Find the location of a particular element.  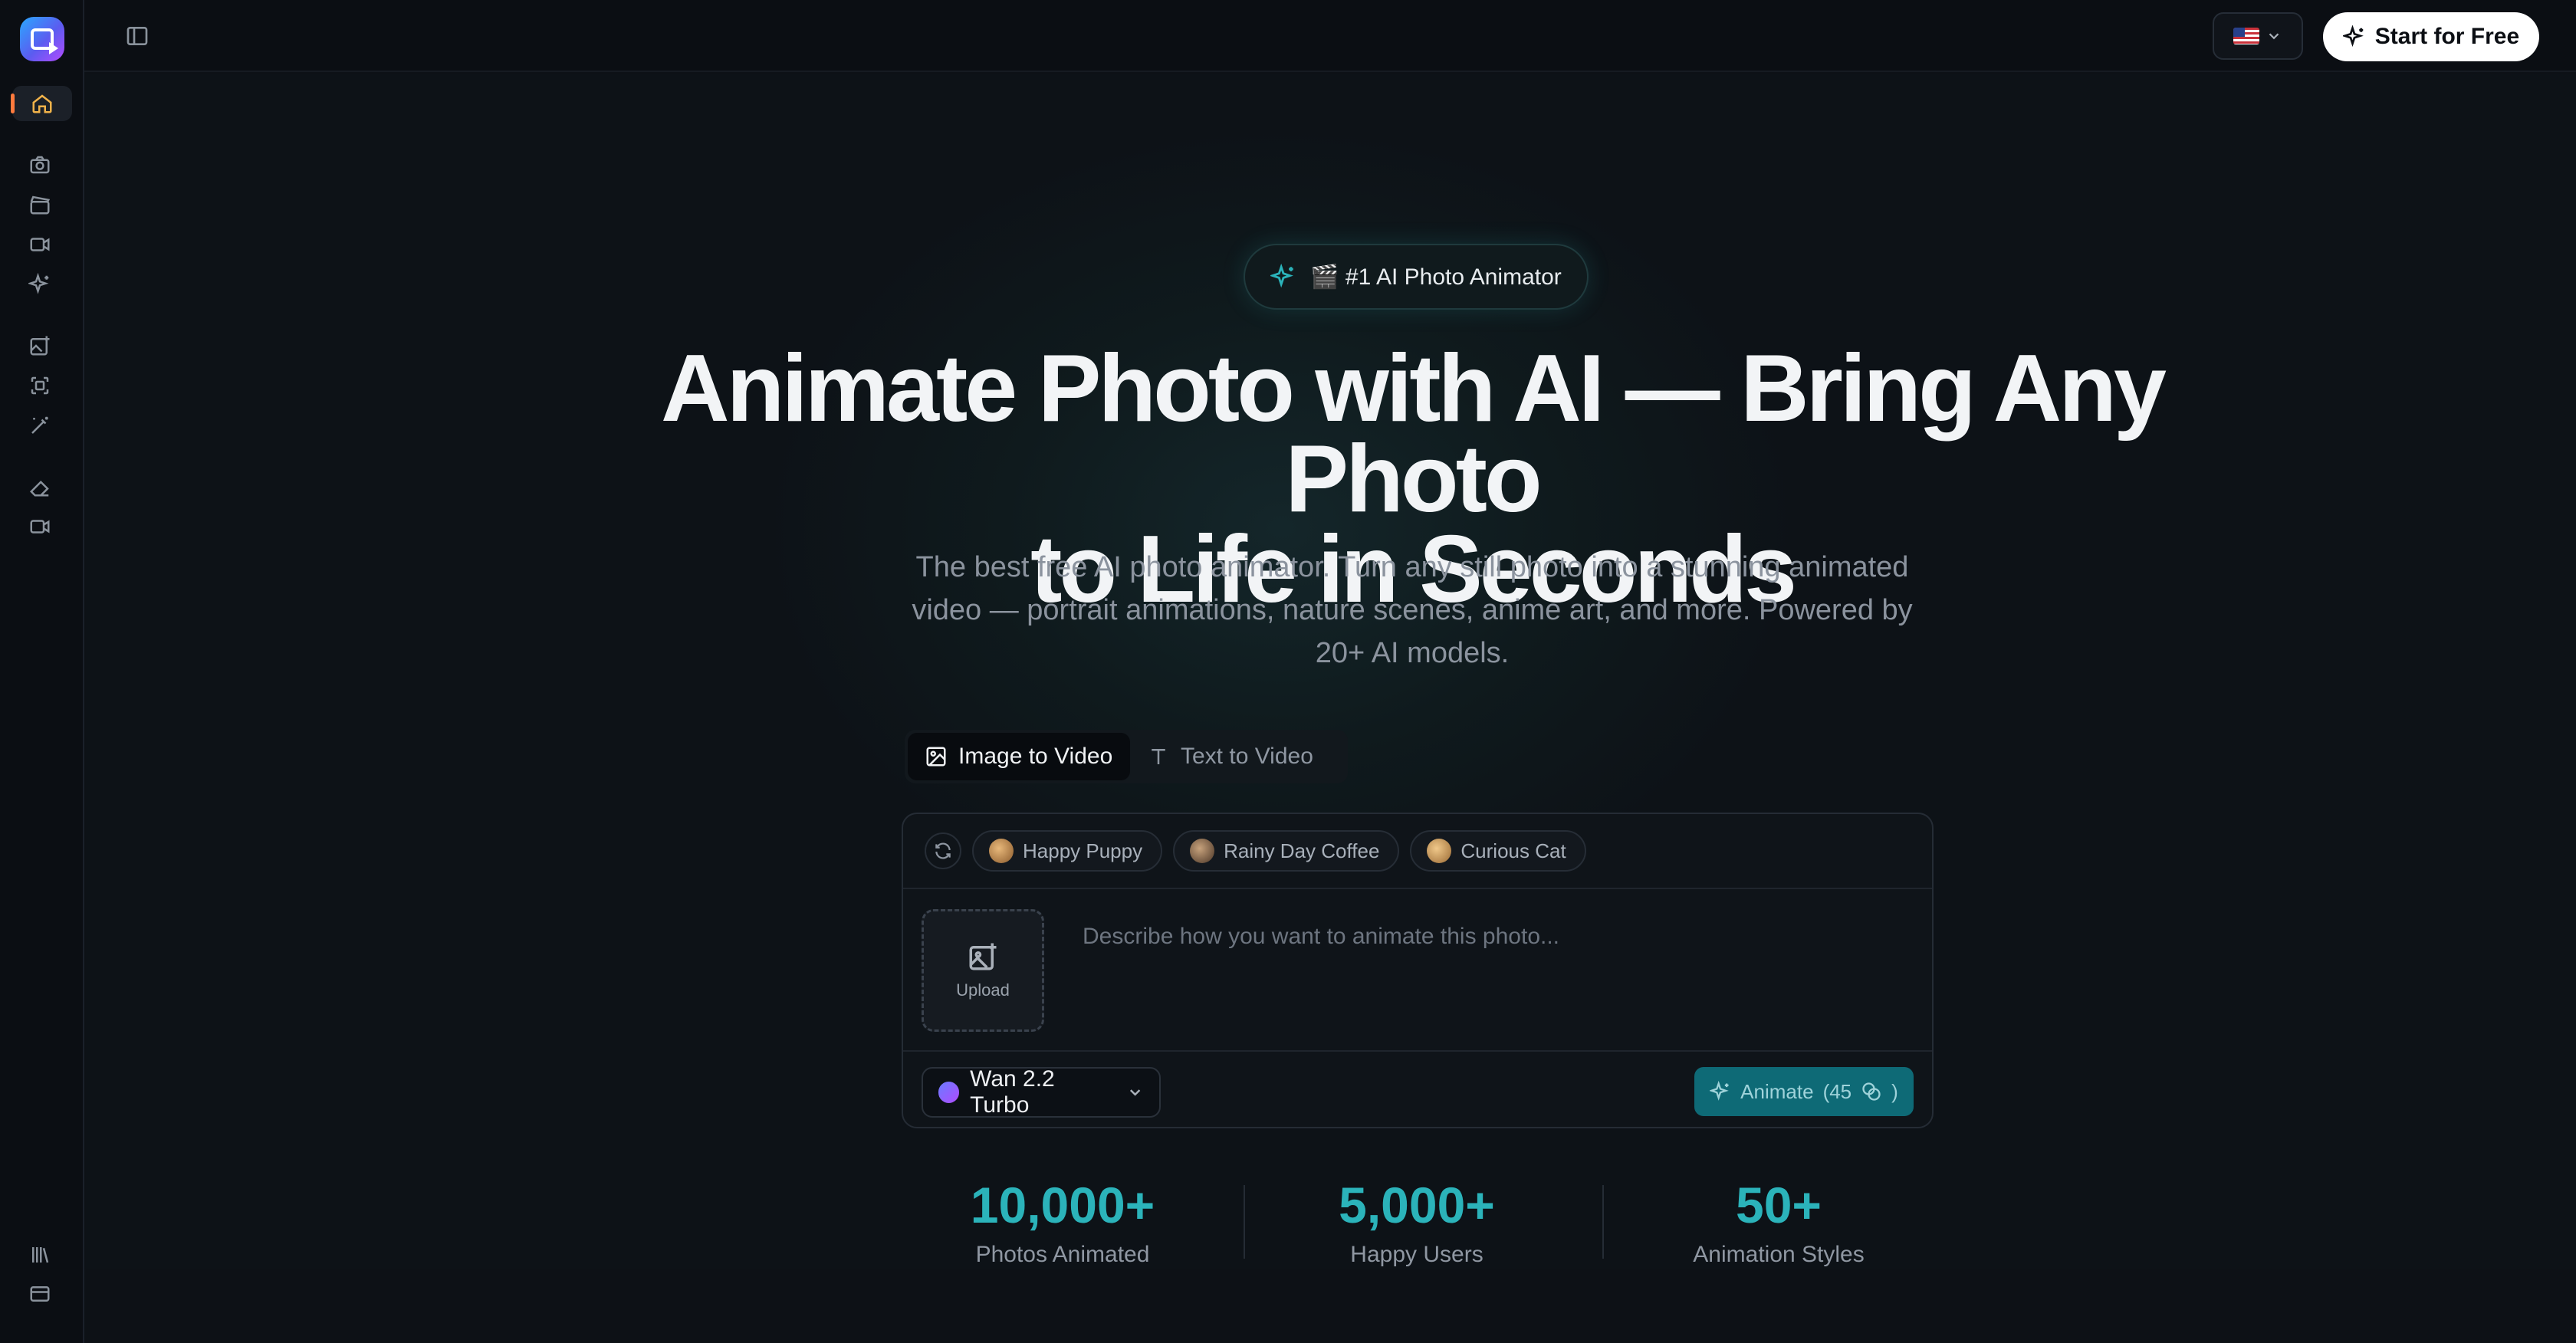

example-chip-happy-puppy: Happy Puppy is located at coordinates (1067, 851).